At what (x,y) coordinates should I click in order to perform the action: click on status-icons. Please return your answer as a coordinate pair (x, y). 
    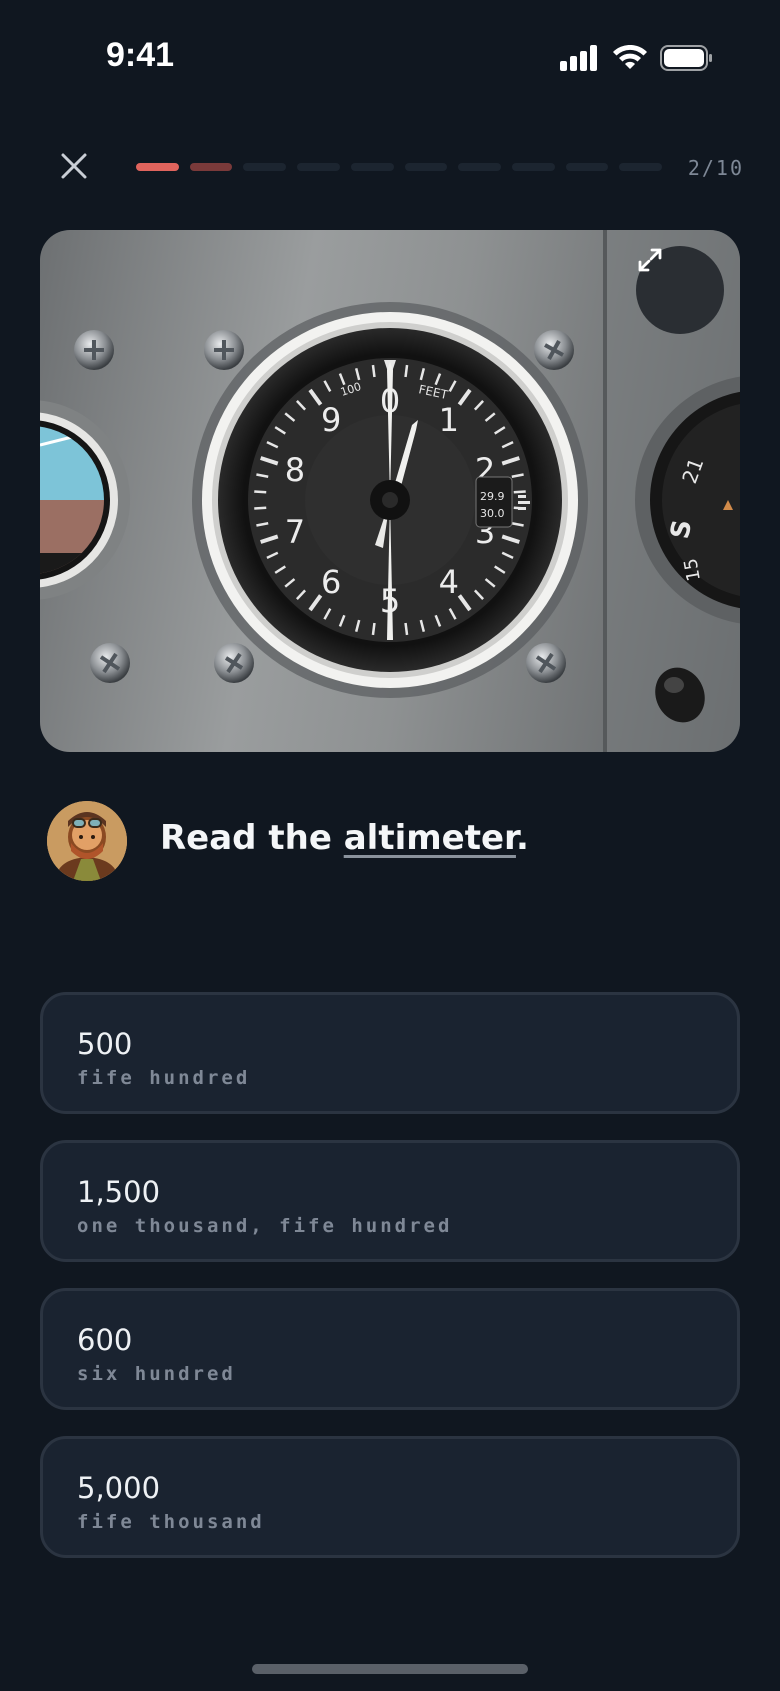
    Looking at the image, I should click on (637, 58).